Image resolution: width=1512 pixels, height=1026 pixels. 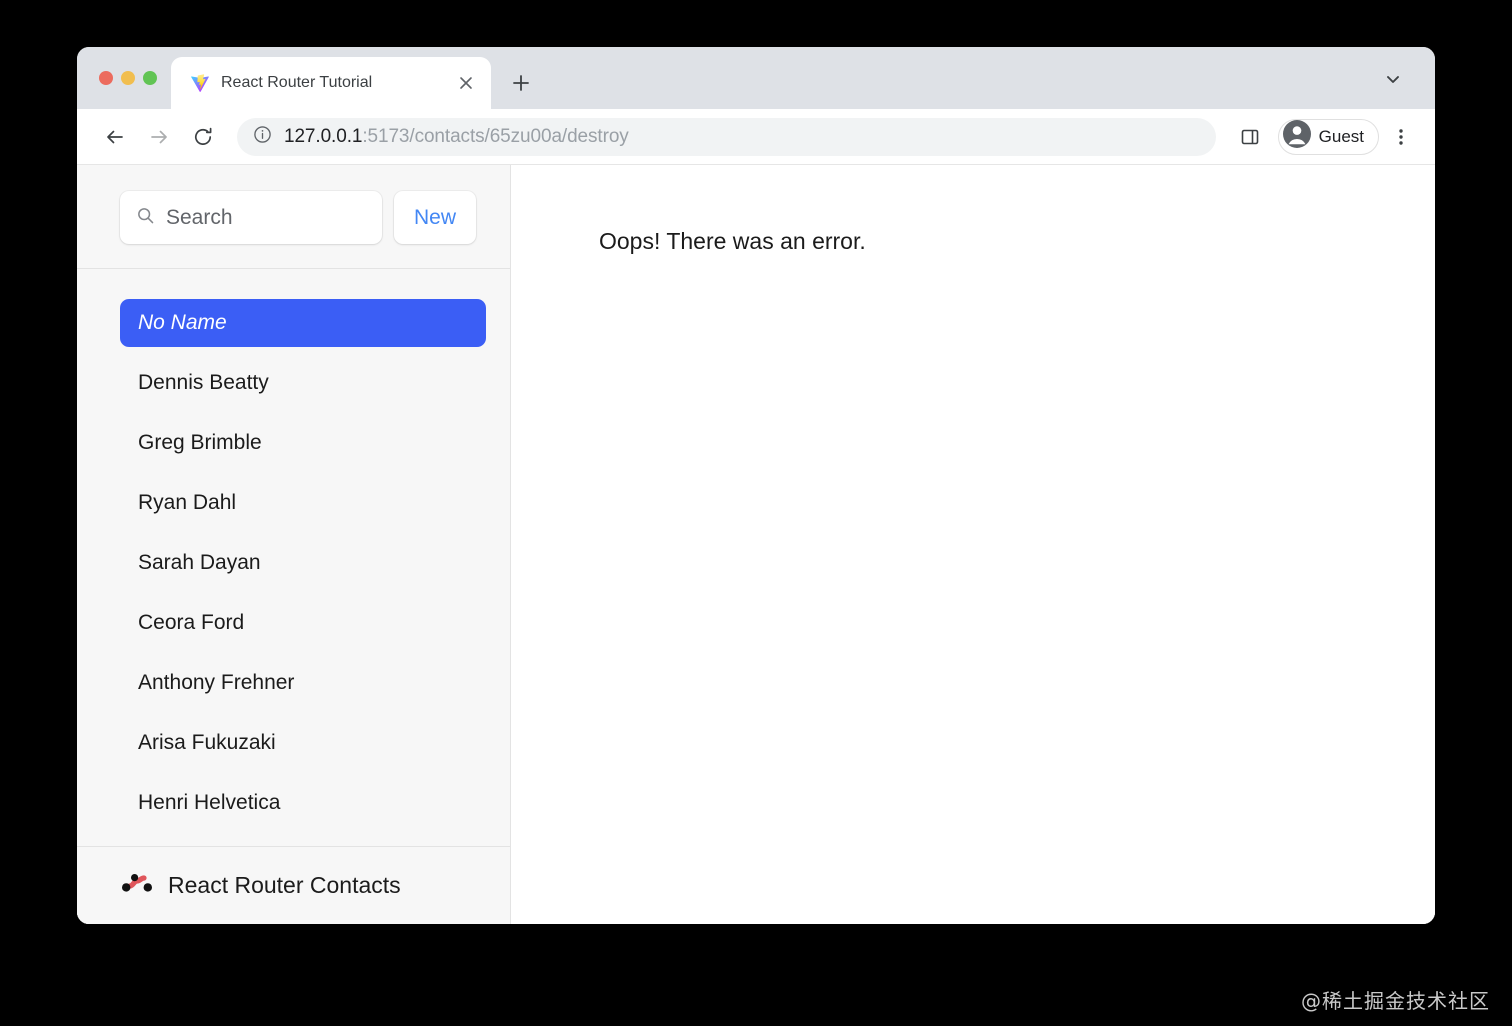 I want to click on sidebar-header: Search New, so click(x=293, y=217).